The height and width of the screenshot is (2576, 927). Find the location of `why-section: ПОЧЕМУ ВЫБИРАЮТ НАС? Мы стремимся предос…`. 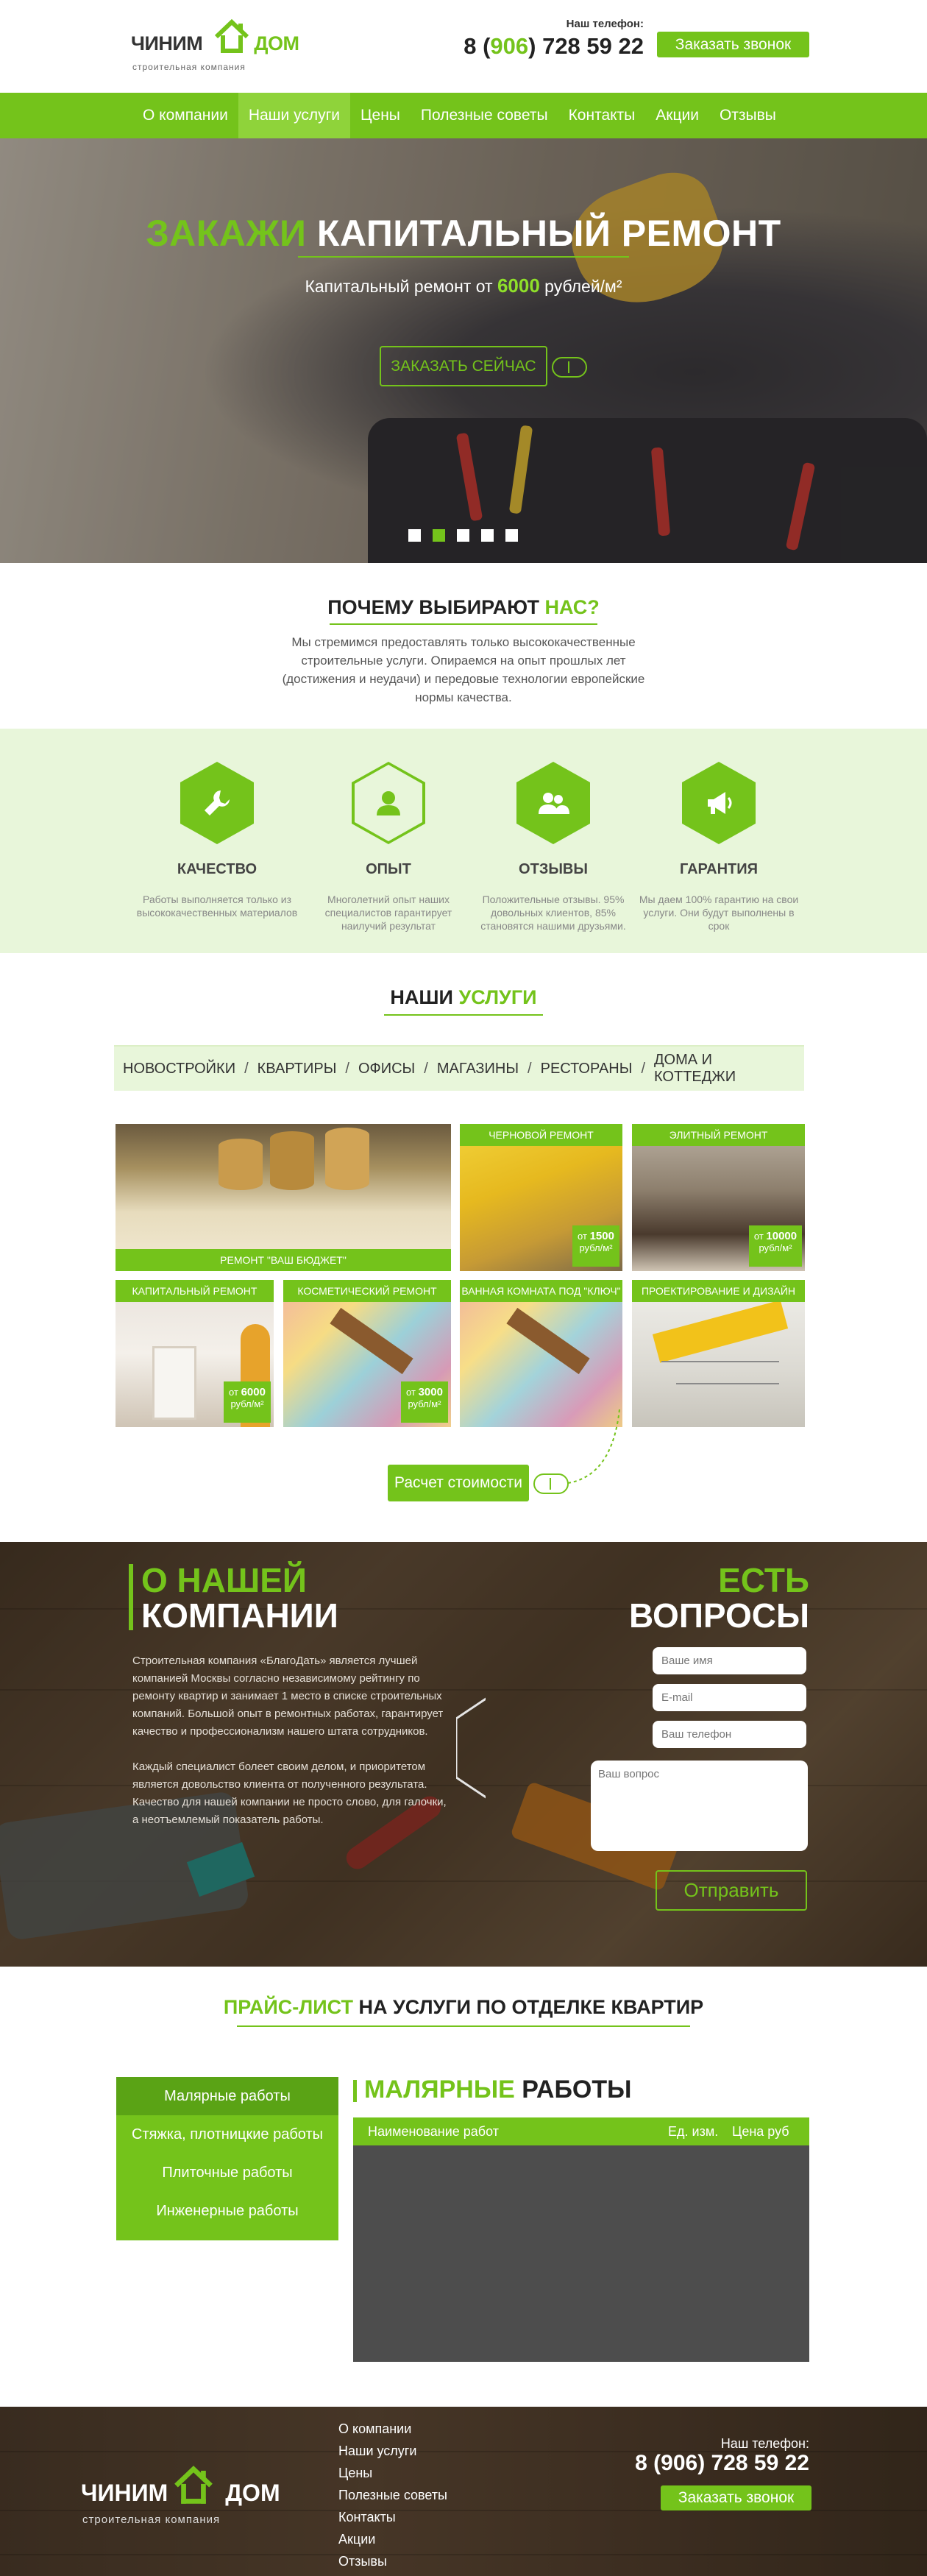

why-section: ПОЧЕМУ ВЫБИРАЮТ НАС? Мы стремимся предос… is located at coordinates (464, 646).